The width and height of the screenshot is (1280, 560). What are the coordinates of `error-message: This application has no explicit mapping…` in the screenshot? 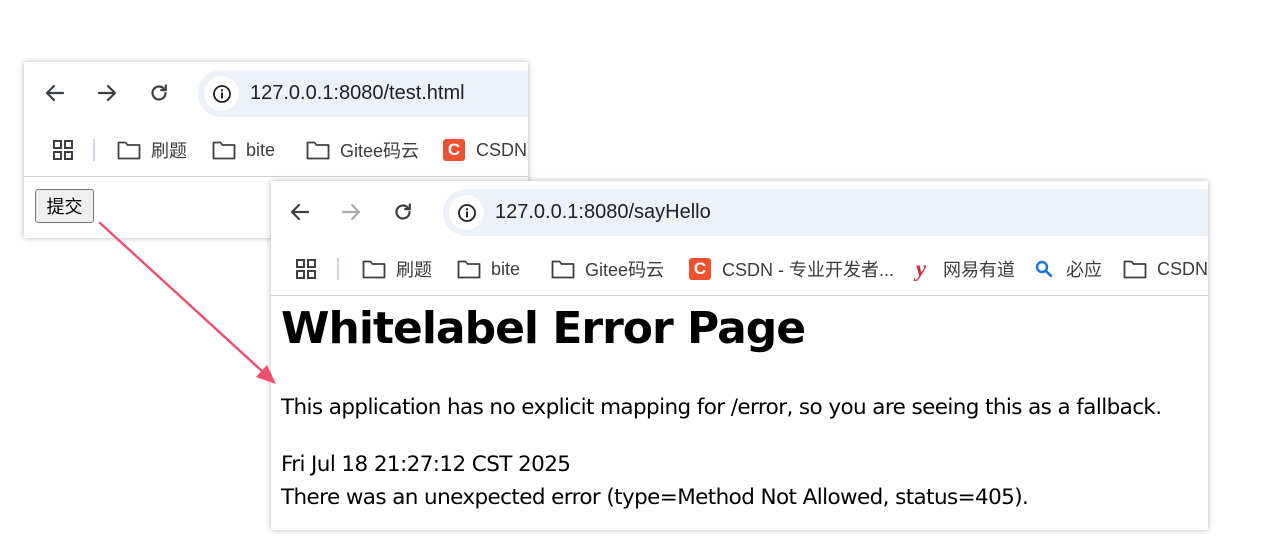 It's located at (721, 407).